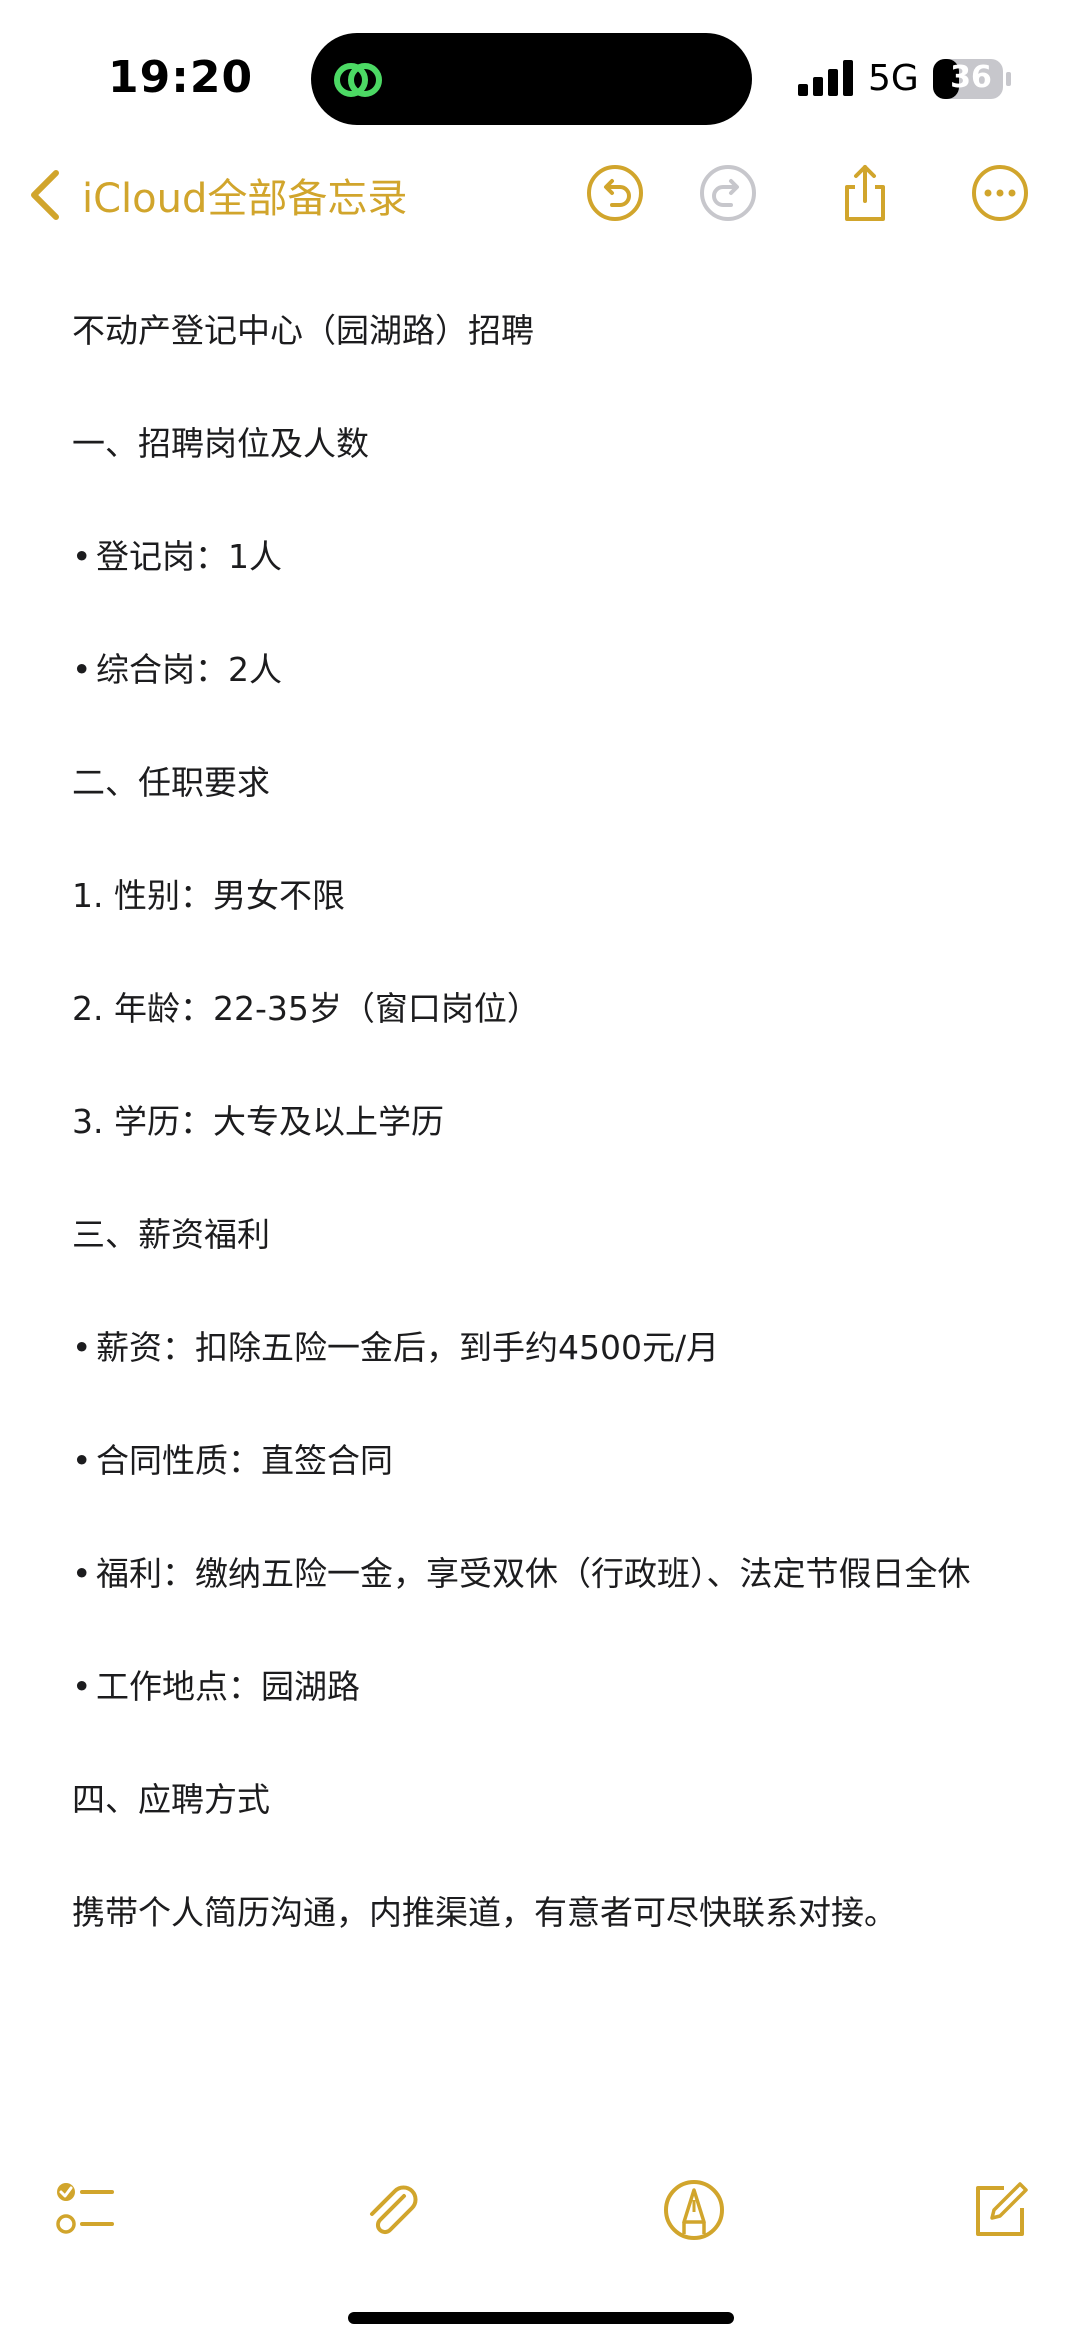  I want to click on note-bullet-item: • 工作地点：园湖路, so click(552, 1717).